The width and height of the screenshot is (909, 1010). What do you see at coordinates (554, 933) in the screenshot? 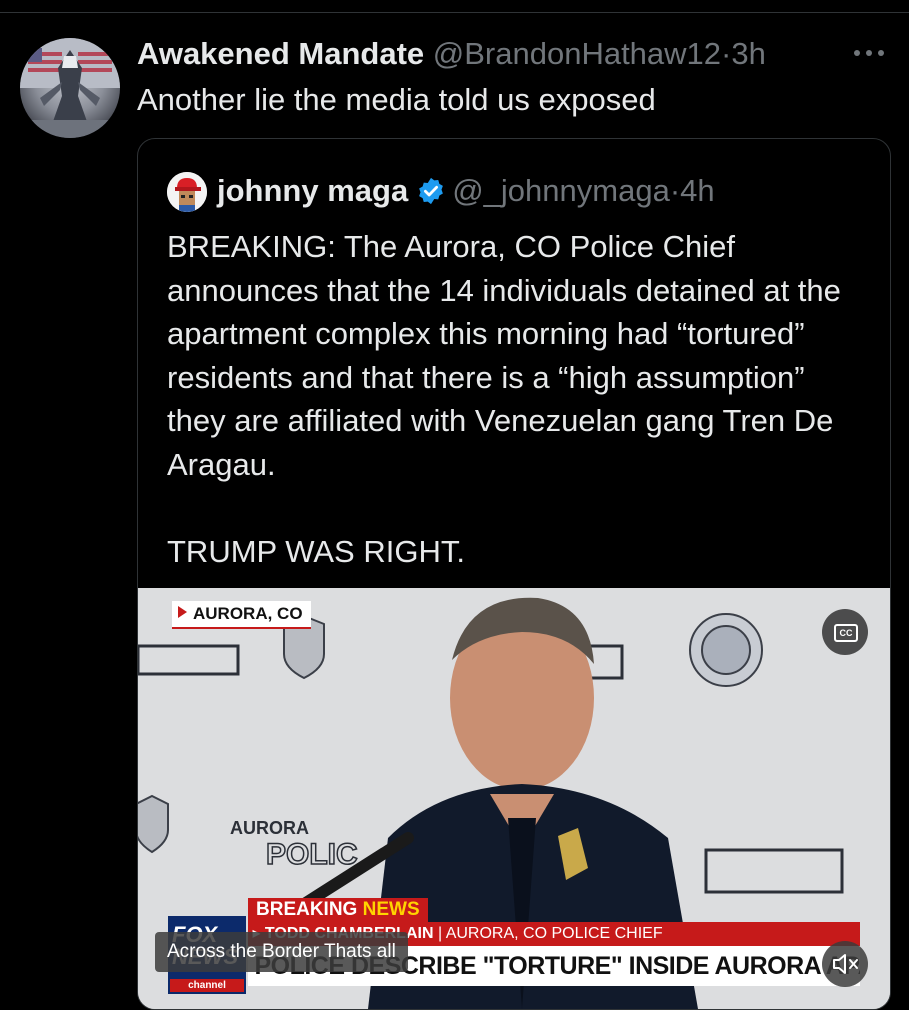
I see `speaker-title: AURORA, CO POLICE CHIEF` at bounding box center [554, 933].